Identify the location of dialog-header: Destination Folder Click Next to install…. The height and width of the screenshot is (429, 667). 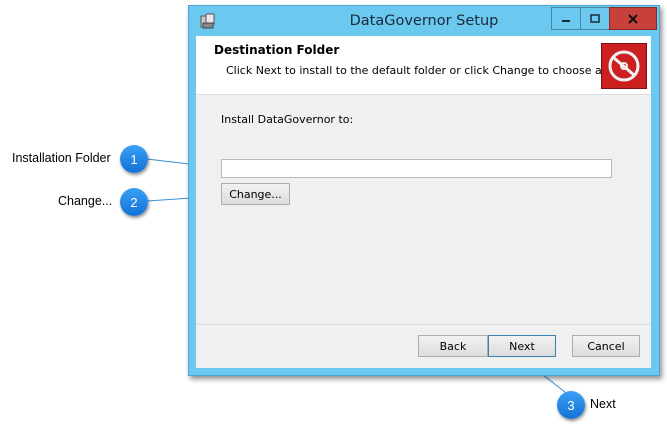
(423, 65).